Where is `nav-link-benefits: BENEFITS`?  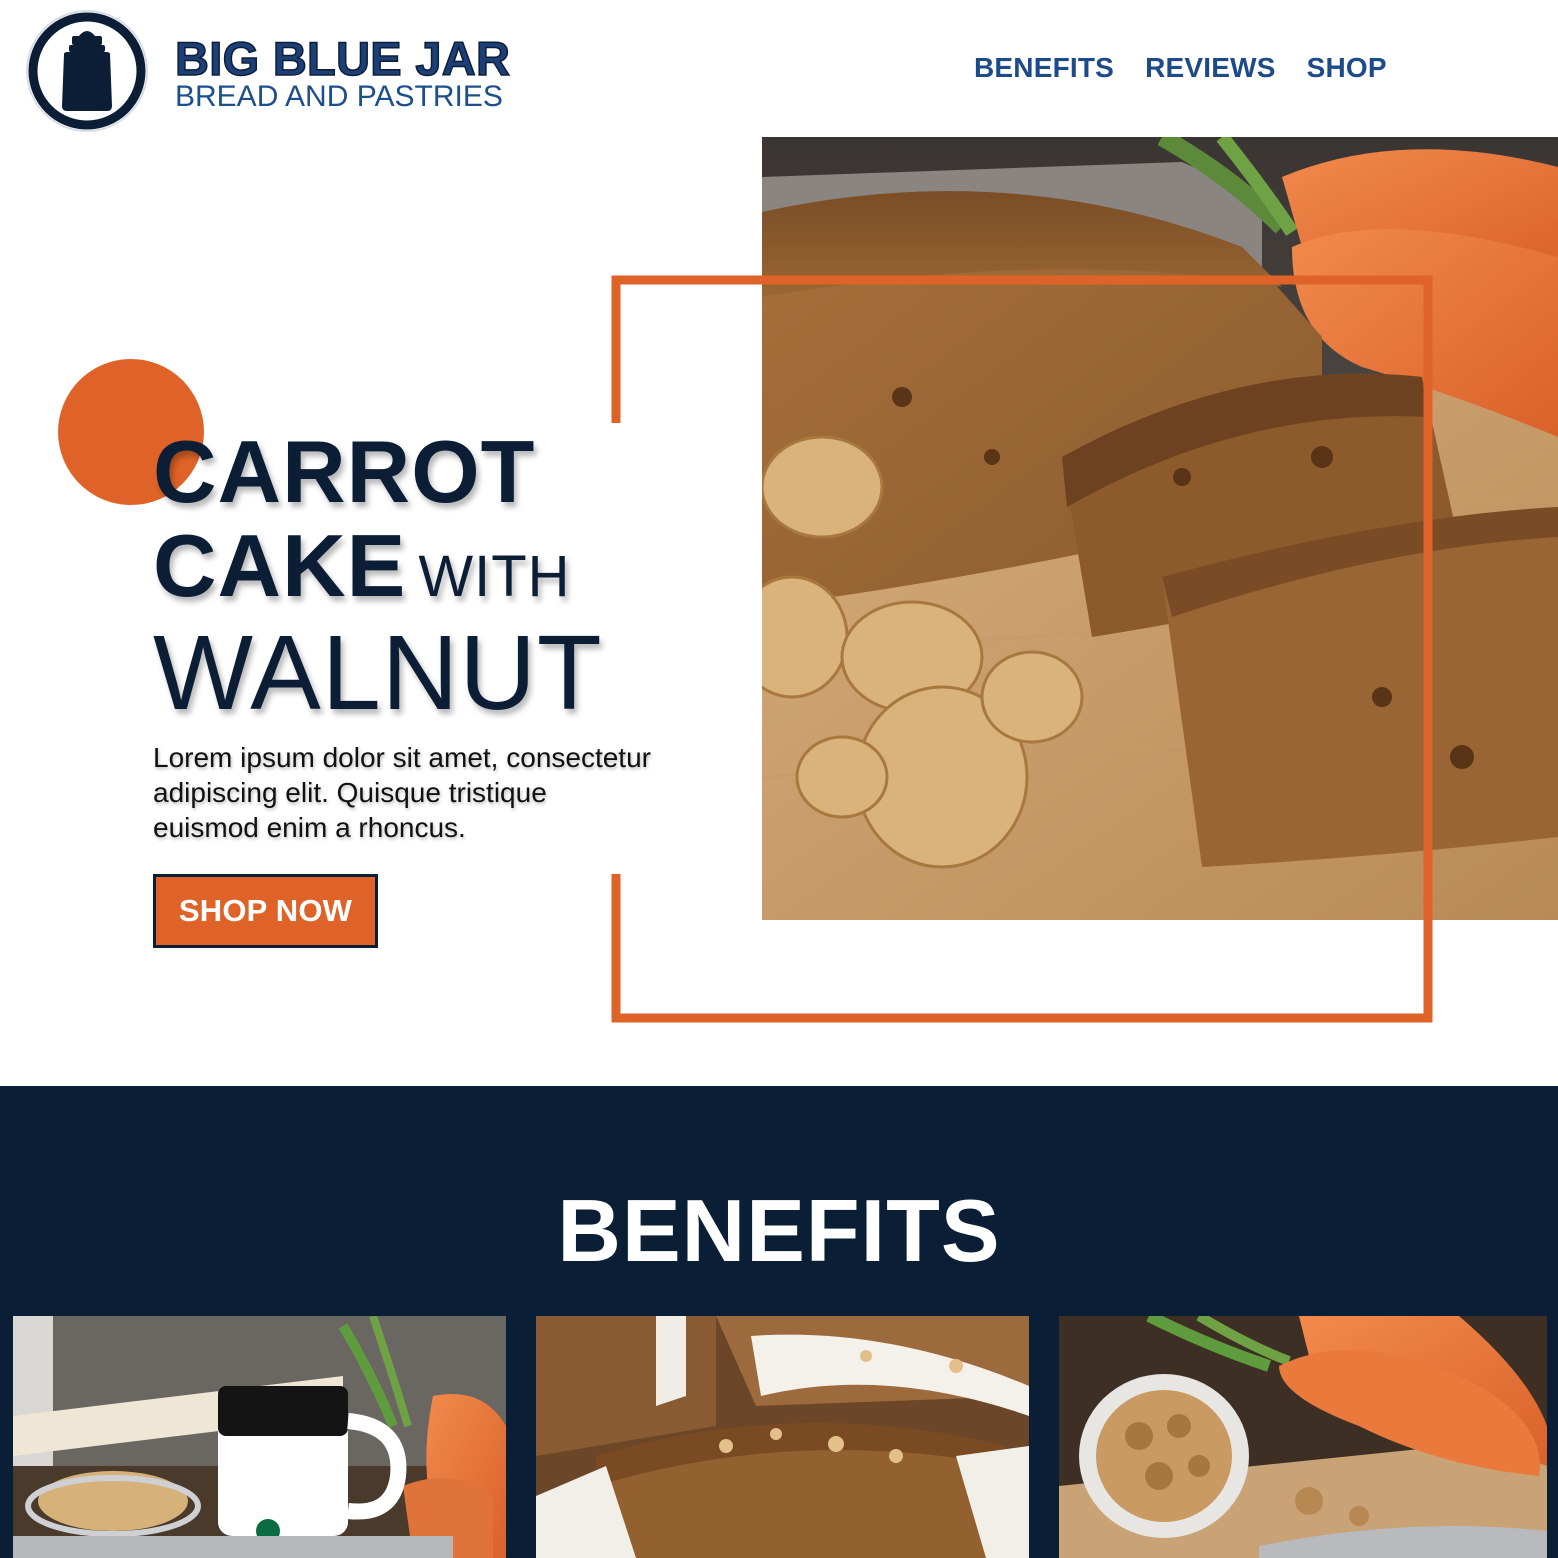
nav-link-benefits: BENEFITS is located at coordinates (1044, 68).